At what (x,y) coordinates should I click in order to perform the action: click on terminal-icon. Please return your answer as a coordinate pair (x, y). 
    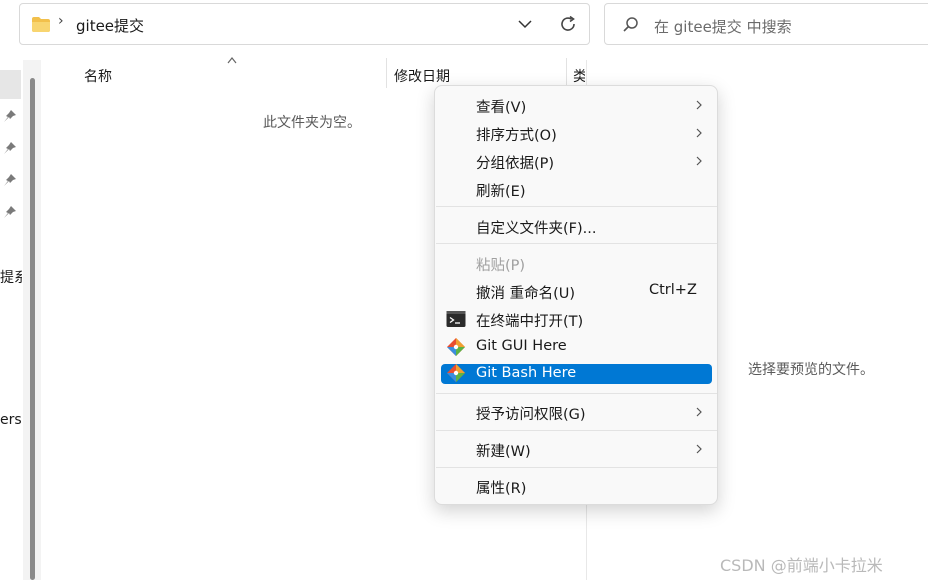
    Looking at the image, I should click on (456, 319).